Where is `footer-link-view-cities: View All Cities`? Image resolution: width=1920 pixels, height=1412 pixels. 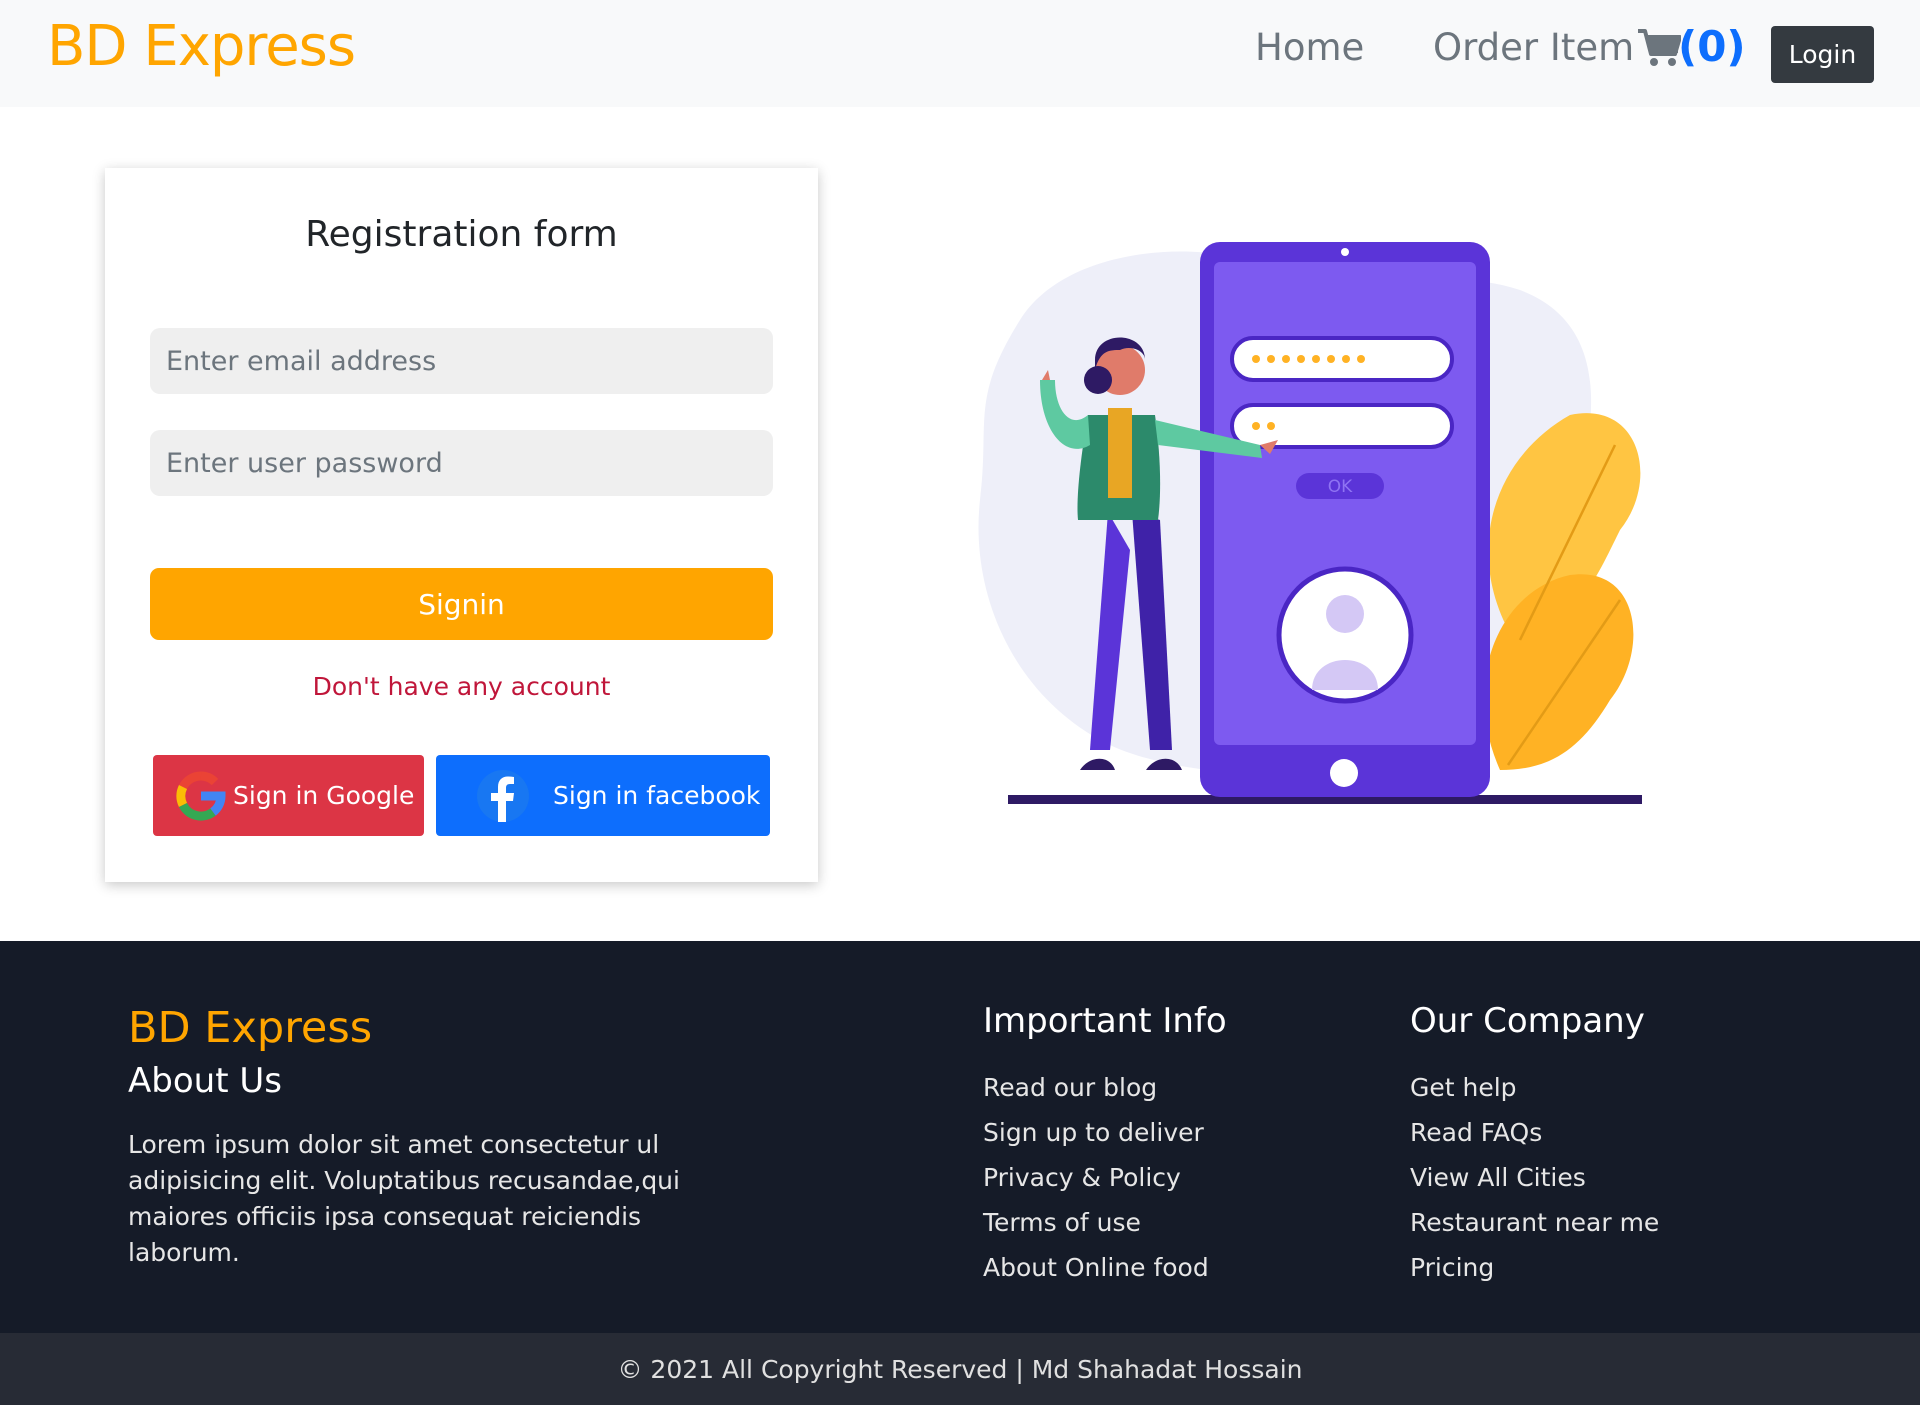 footer-link-view-cities: View All Cities is located at coordinates (1534, 1185).